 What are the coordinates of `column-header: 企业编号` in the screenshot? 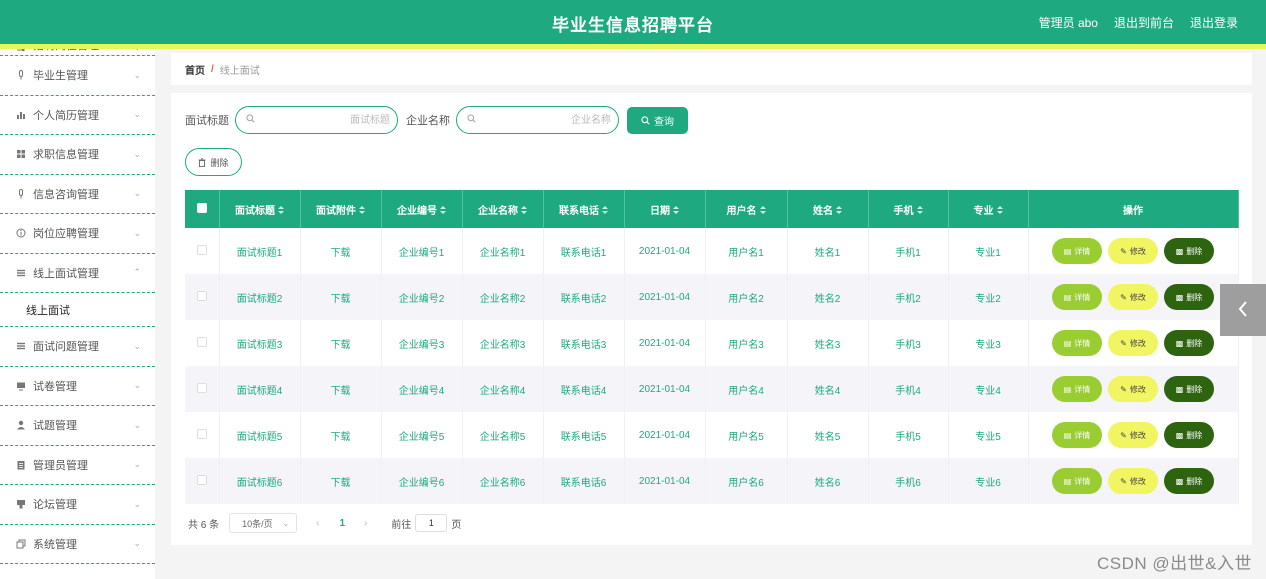 It's located at (422, 209).